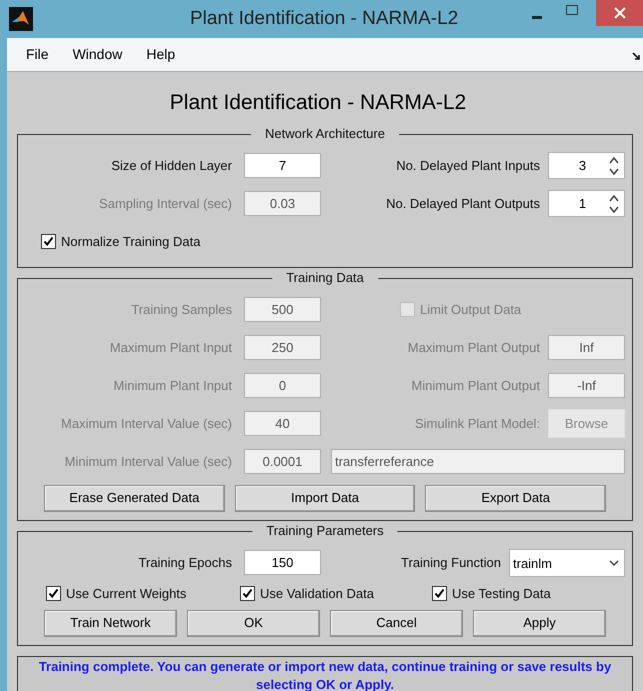 The image size is (643, 691). Describe the element at coordinates (451, 563) in the screenshot. I see `field-label: Training Function` at that location.